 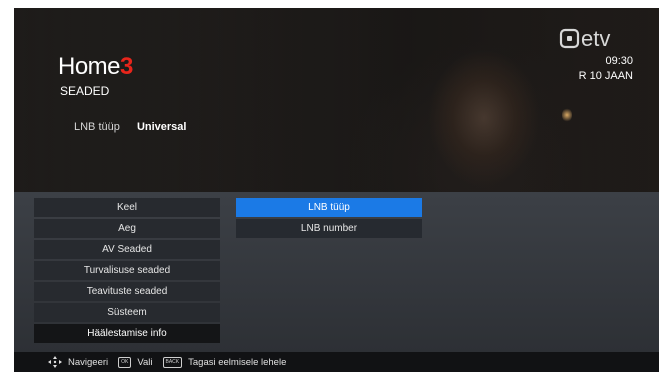 What do you see at coordinates (89, 66) in the screenshot?
I see `logo-text: Home` at bounding box center [89, 66].